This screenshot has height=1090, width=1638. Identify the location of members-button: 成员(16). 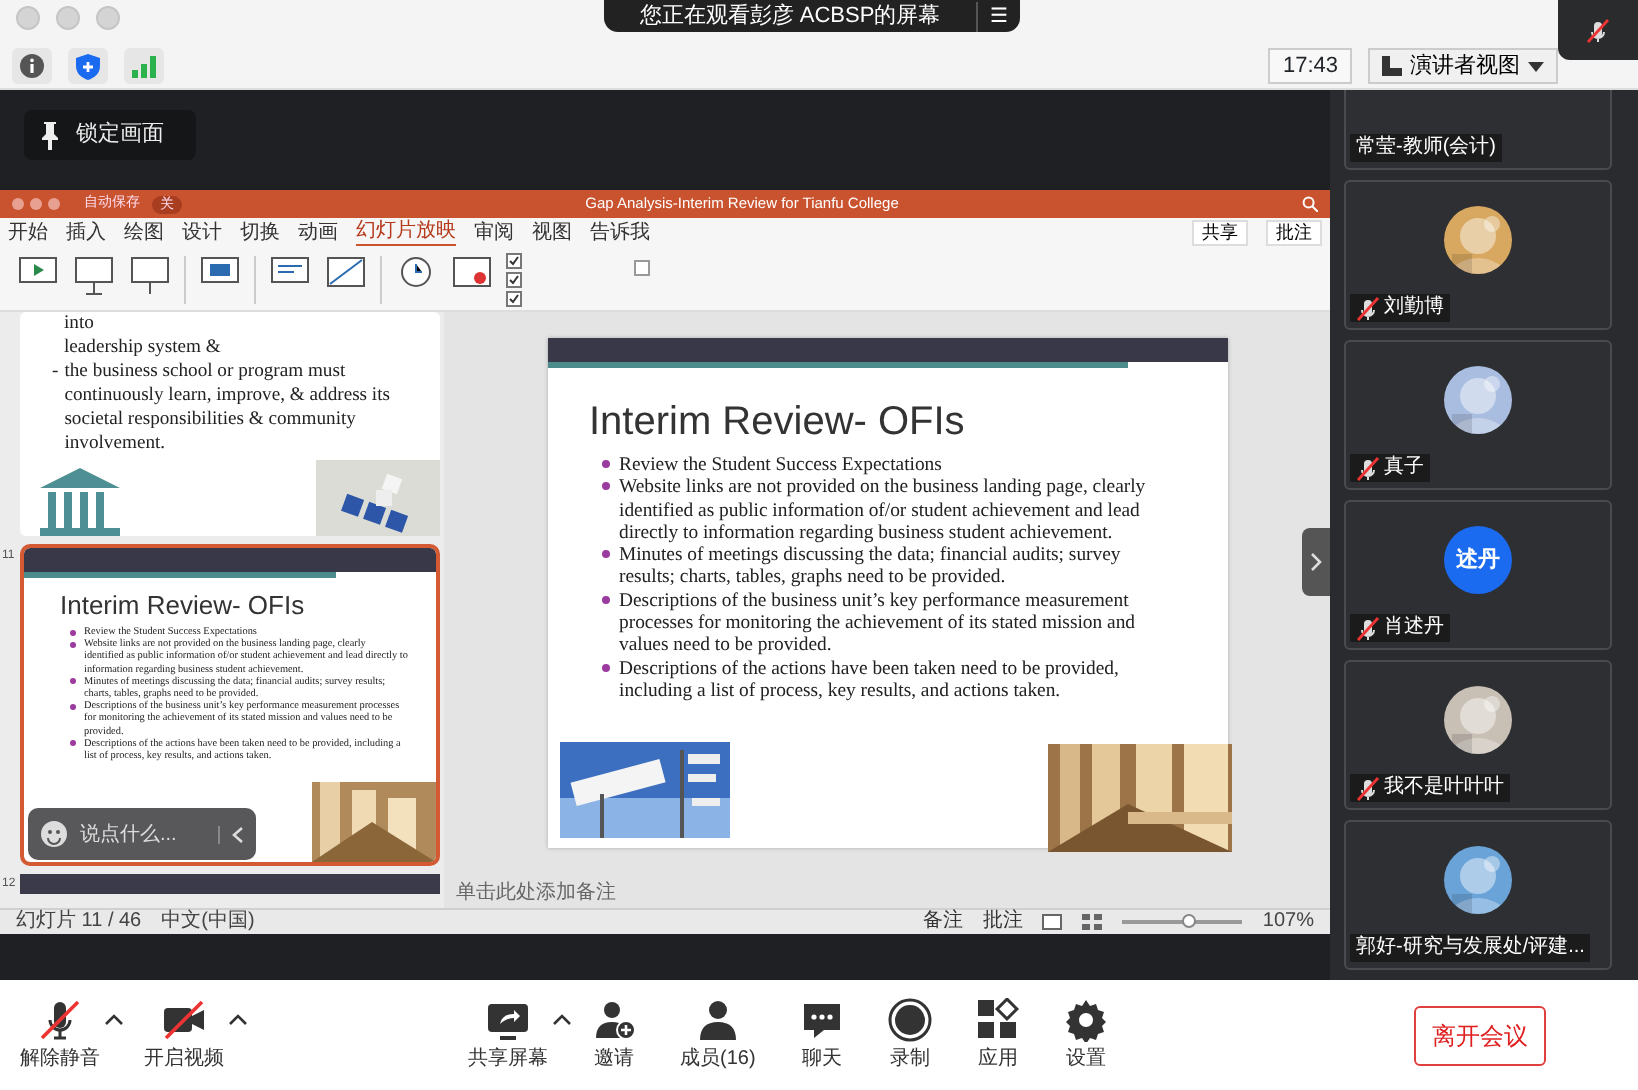
(718, 1035).